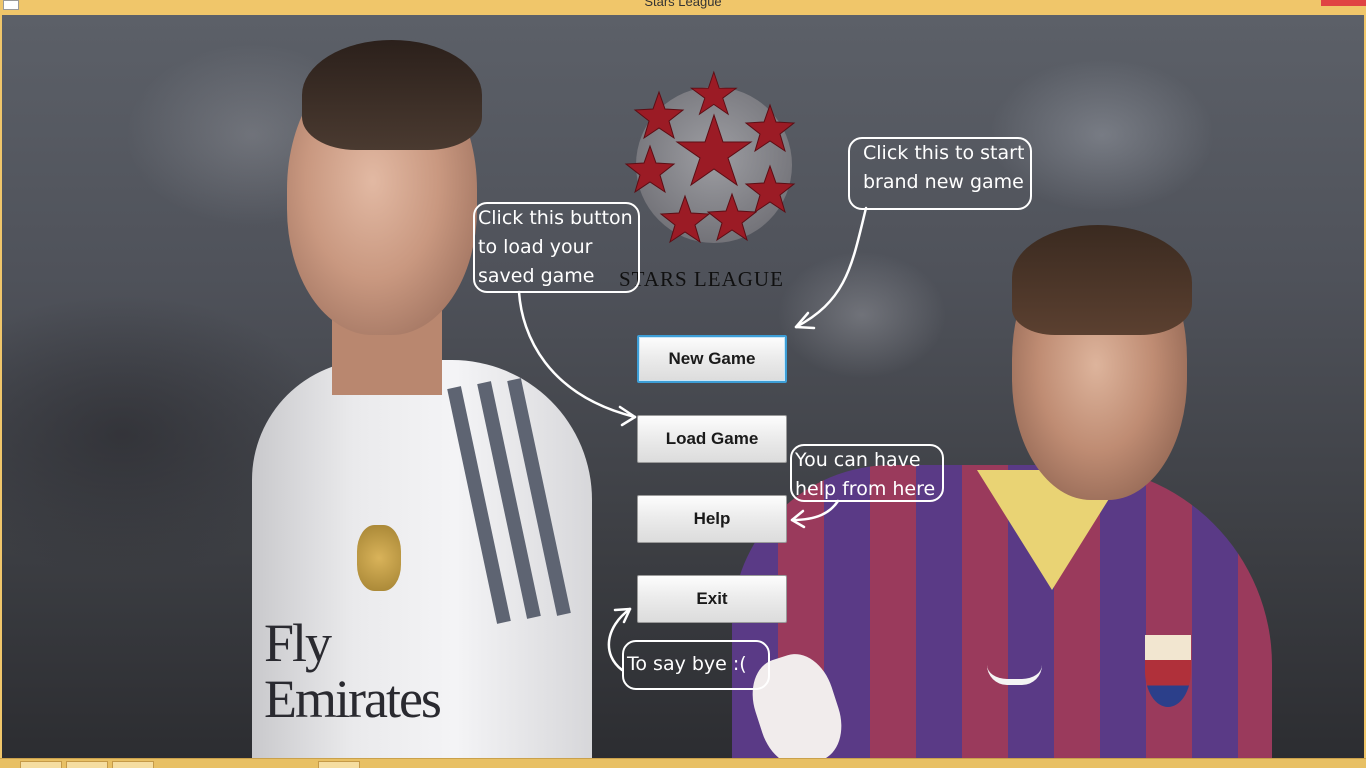 The image size is (1366, 768). I want to click on annotation-line: saved game, so click(536, 276).